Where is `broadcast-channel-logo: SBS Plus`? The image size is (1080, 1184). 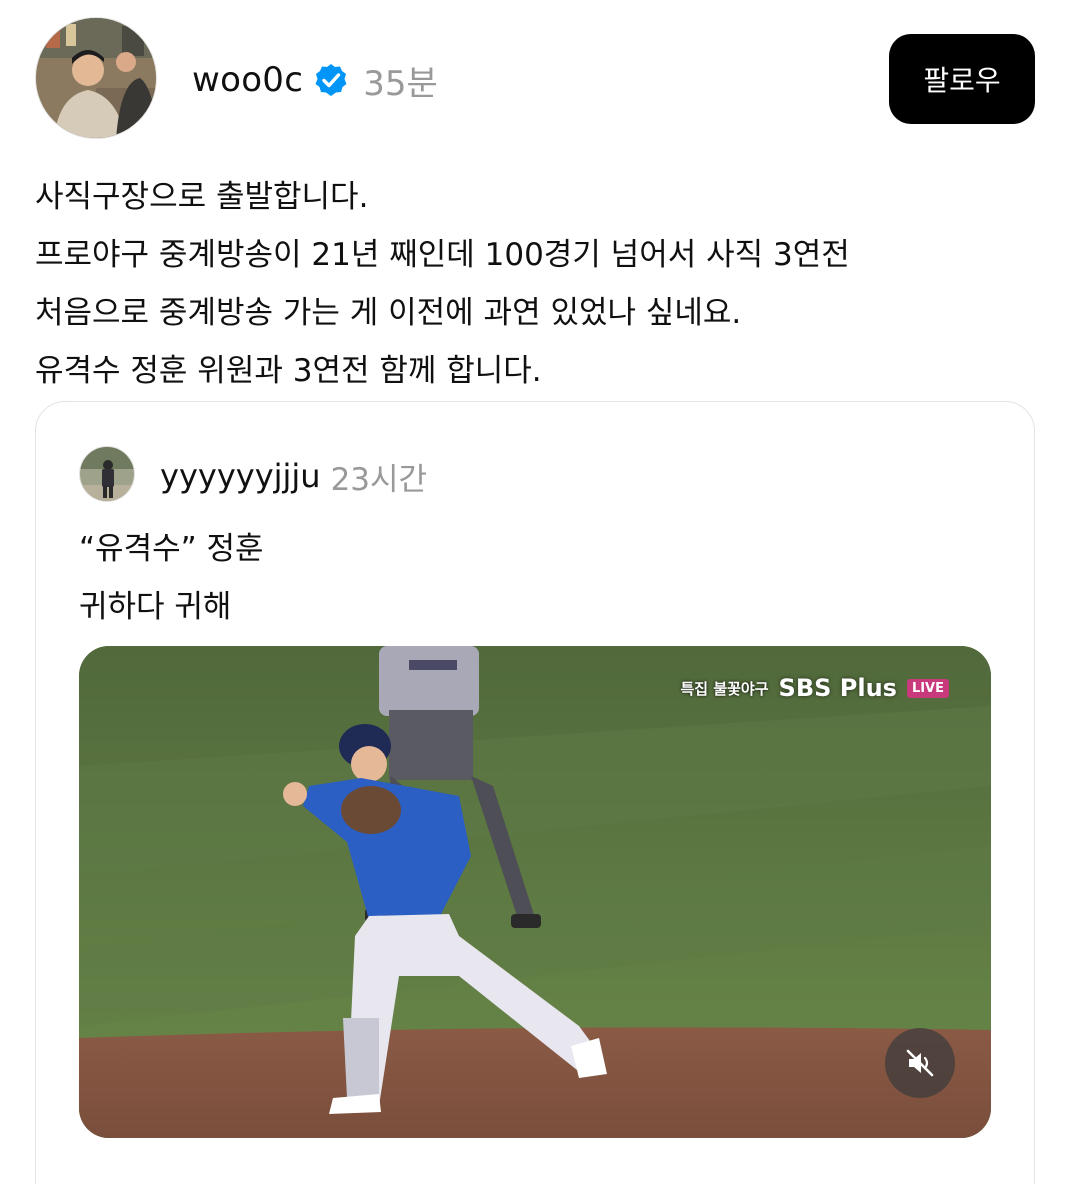 broadcast-channel-logo: SBS Plus is located at coordinates (837, 688).